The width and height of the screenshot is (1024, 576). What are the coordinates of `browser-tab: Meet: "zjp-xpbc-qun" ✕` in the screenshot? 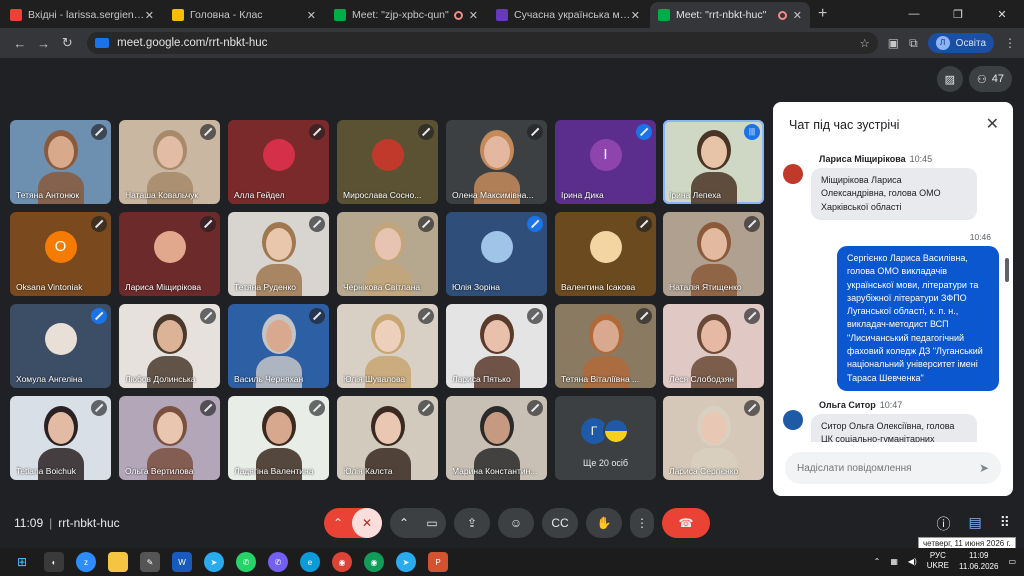 It's located at (406, 15).